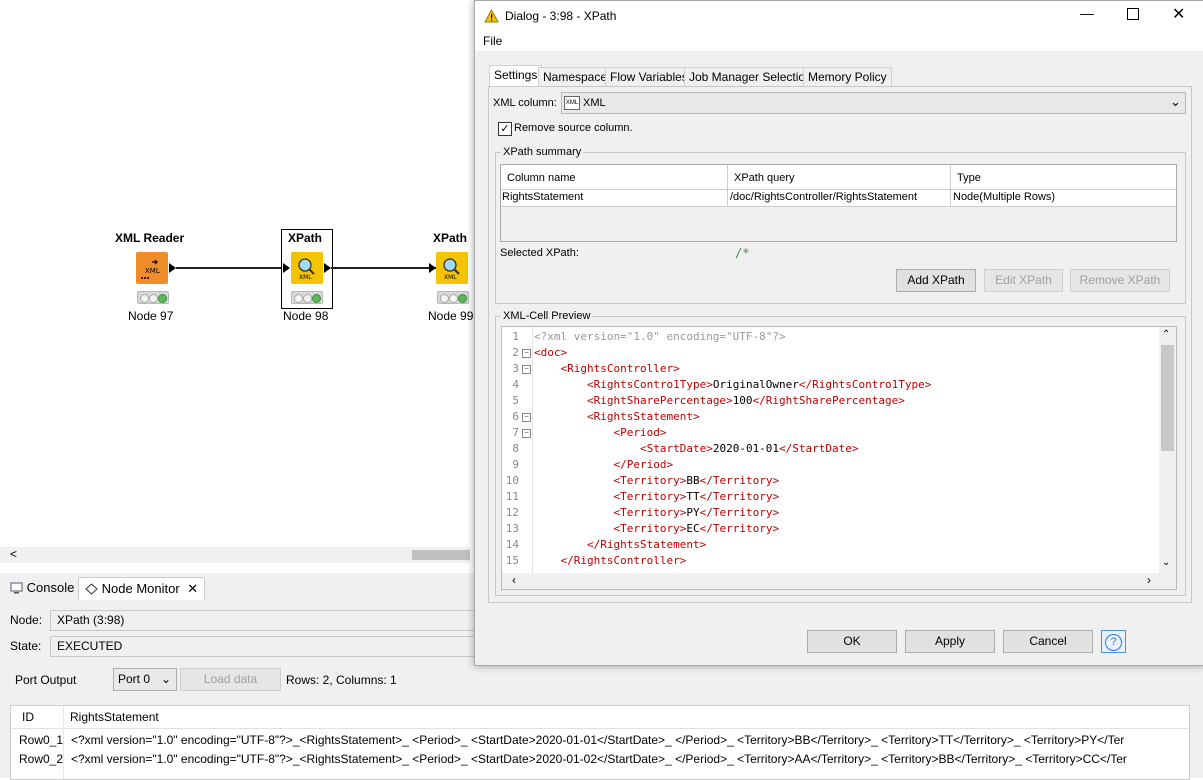 Image resolution: width=1203 pixels, height=780 pixels. Describe the element at coordinates (1133, 14) in the screenshot. I see `maximize-icon` at that location.